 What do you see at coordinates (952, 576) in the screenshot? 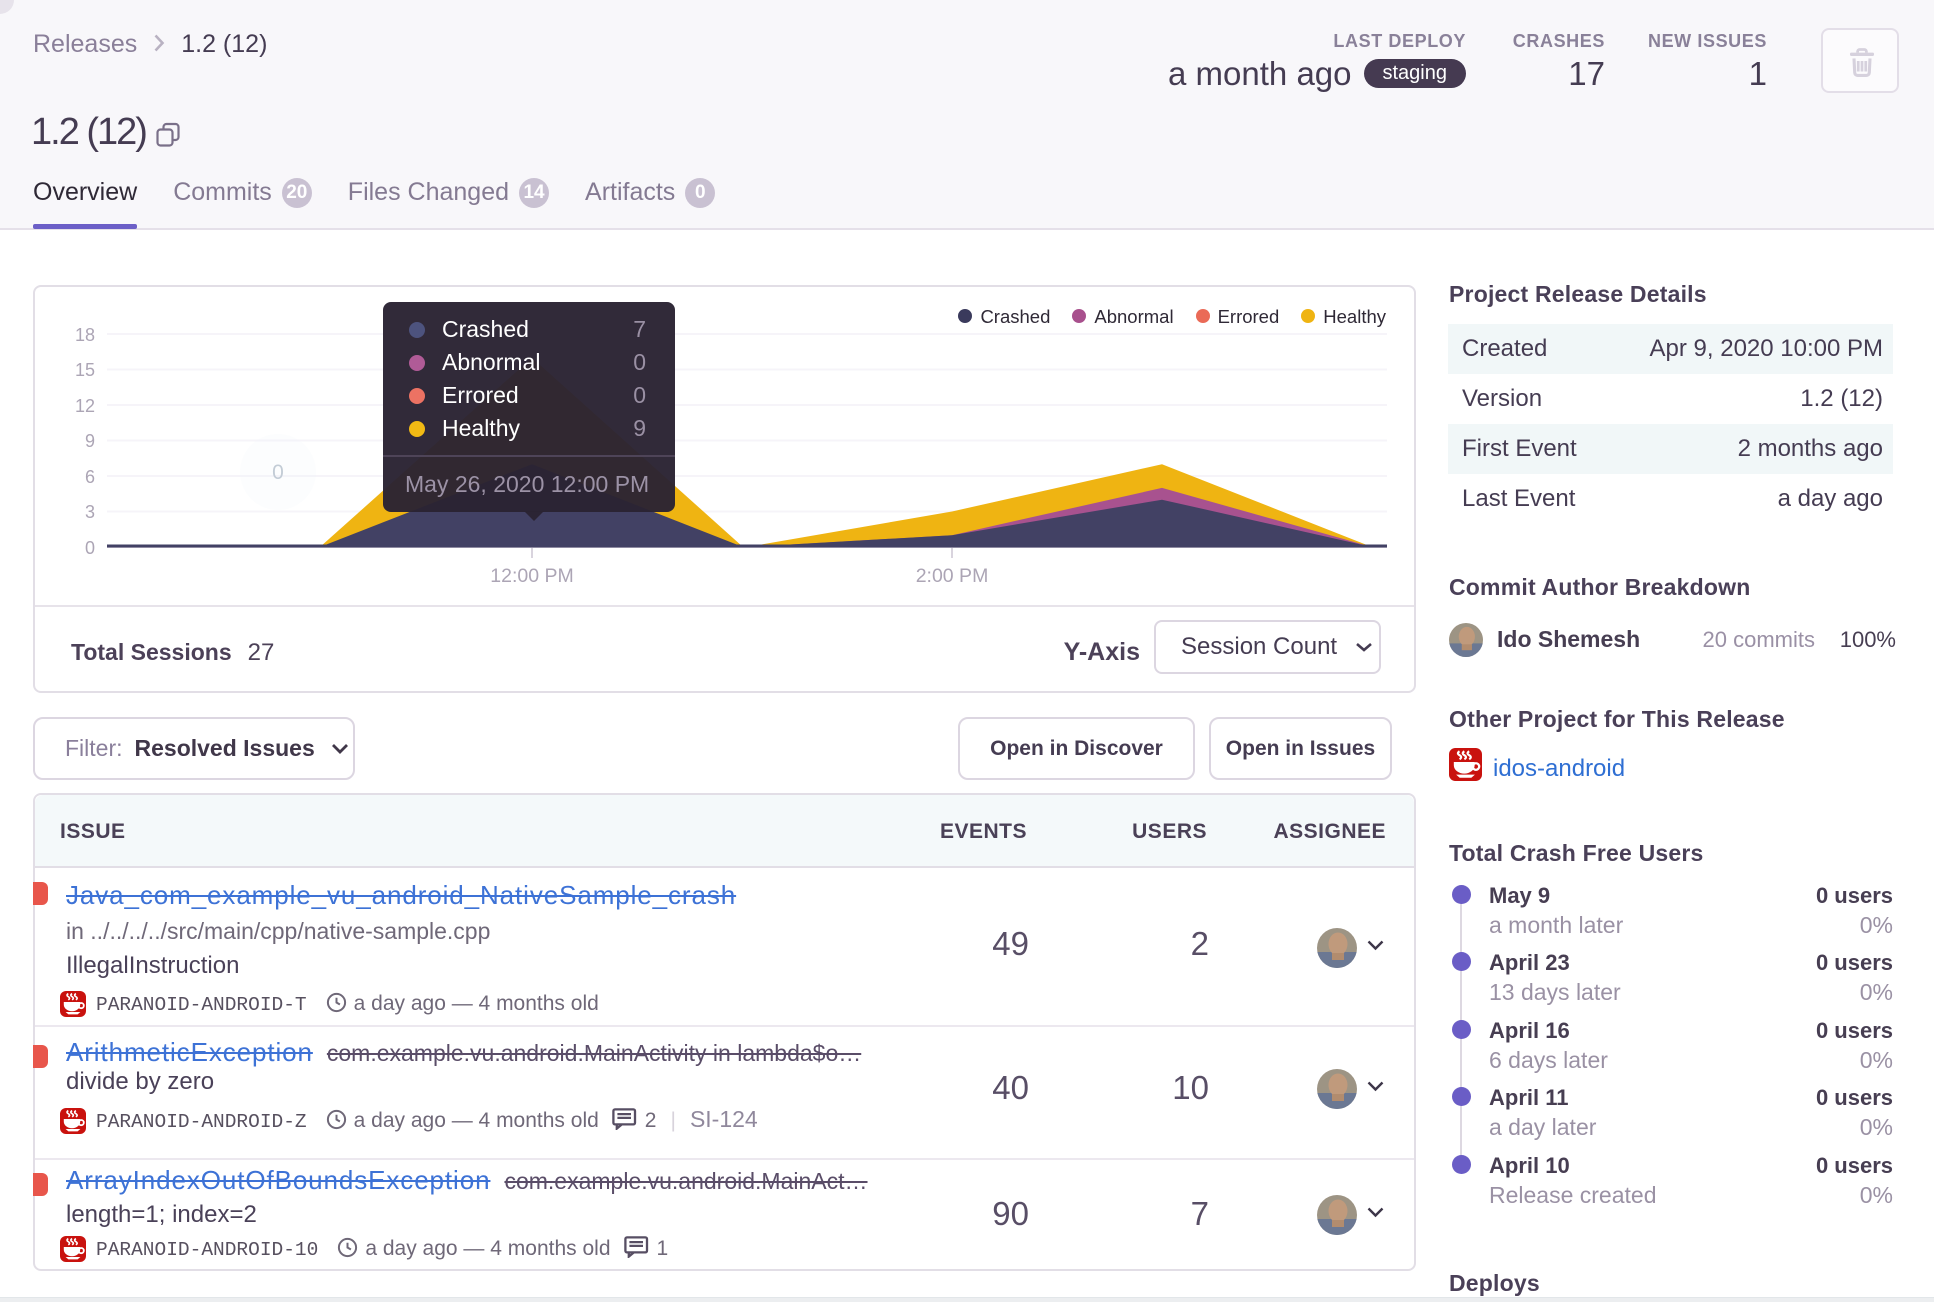
I see `svg-text: 2:00 PM` at bounding box center [952, 576].